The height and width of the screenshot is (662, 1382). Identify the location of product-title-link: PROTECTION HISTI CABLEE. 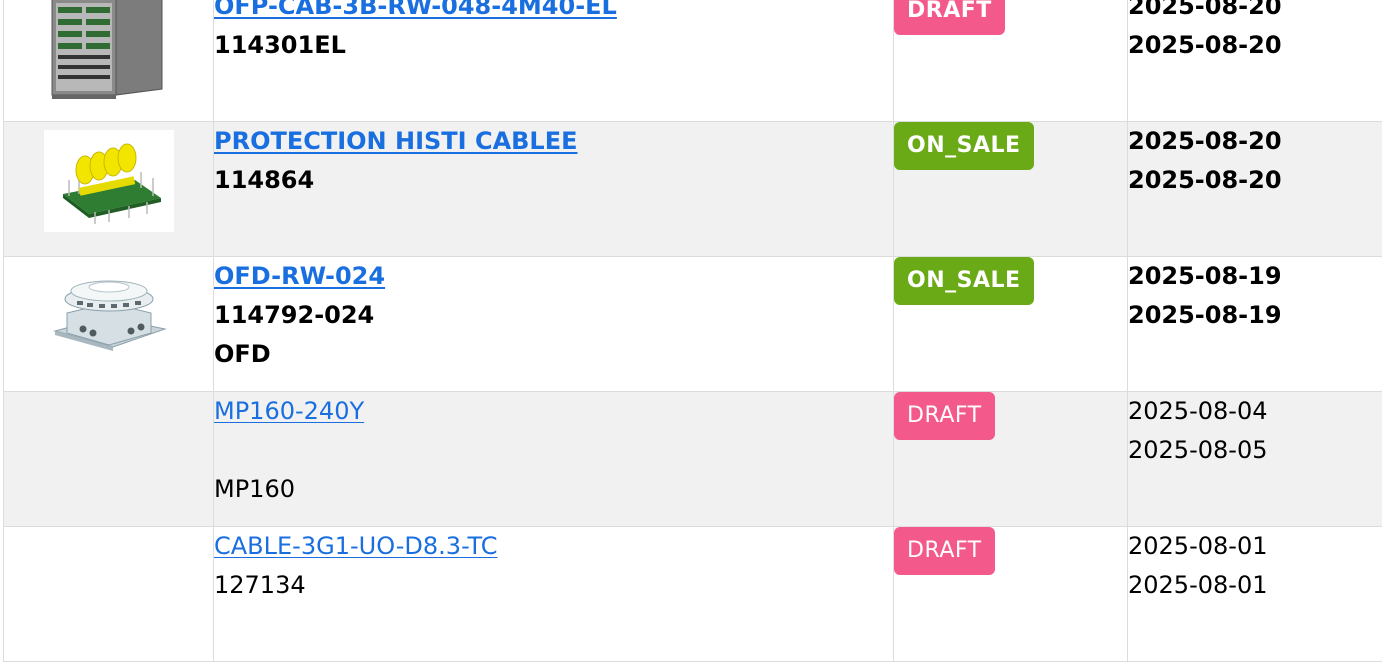
(396, 141).